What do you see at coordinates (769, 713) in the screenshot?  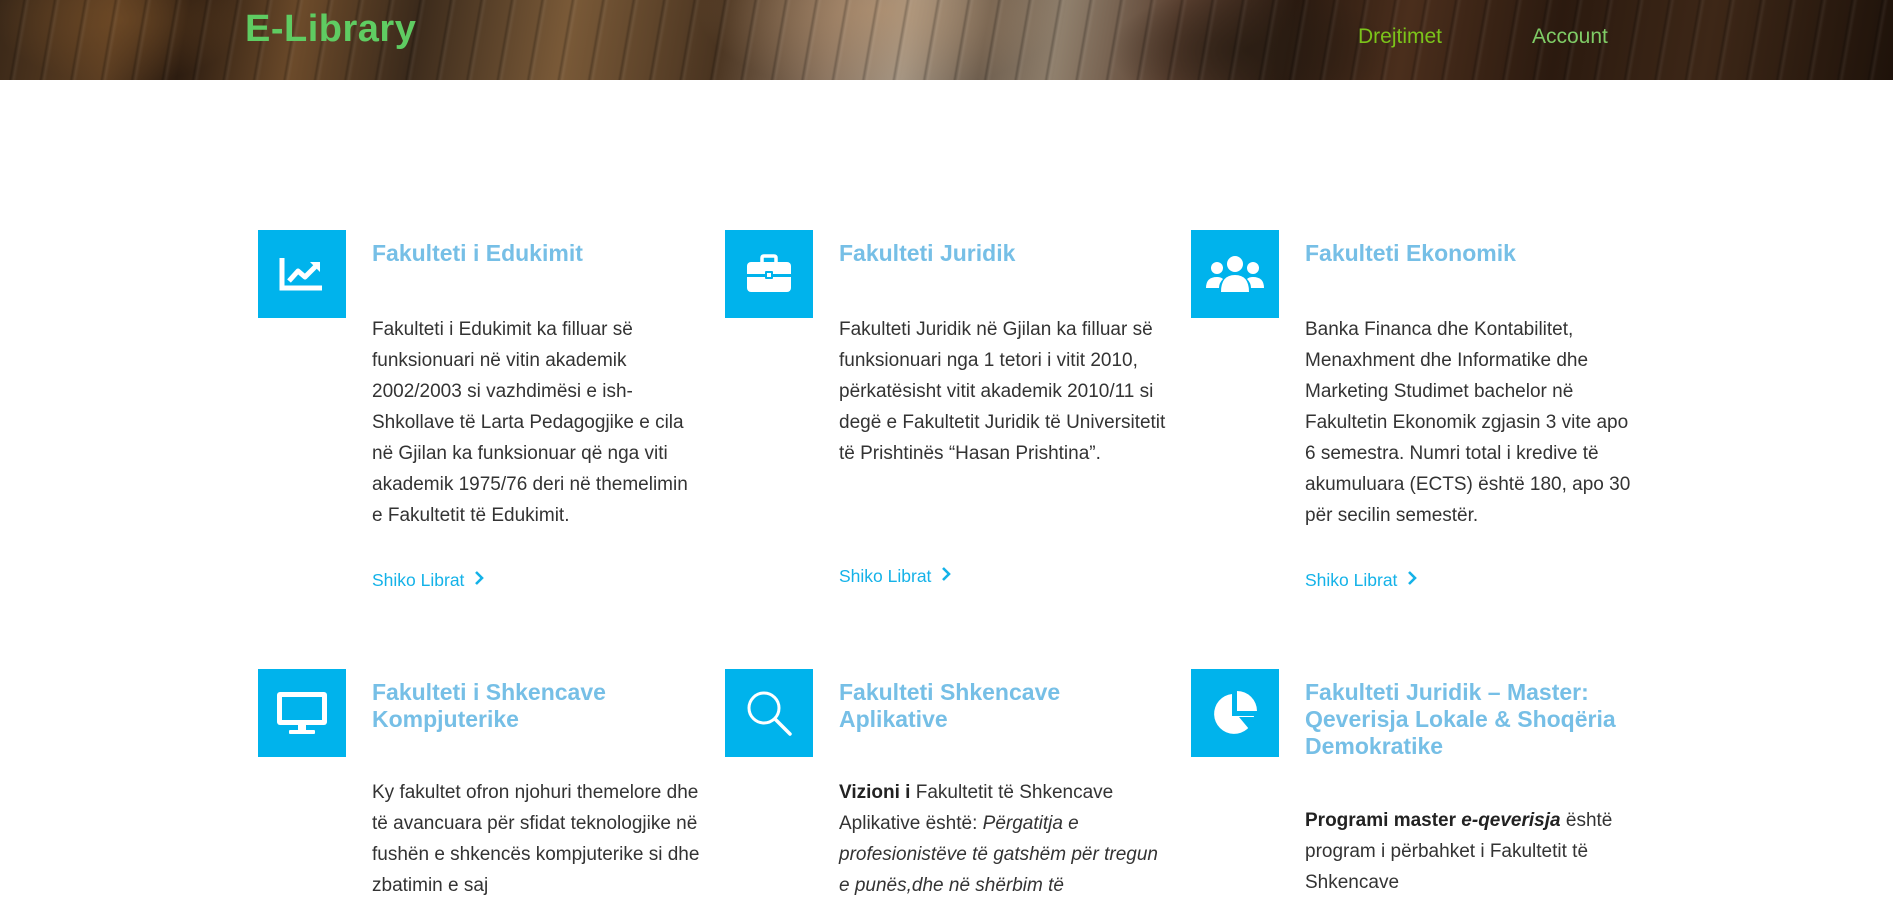 I see `search-icon` at bounding box center [769, 713].